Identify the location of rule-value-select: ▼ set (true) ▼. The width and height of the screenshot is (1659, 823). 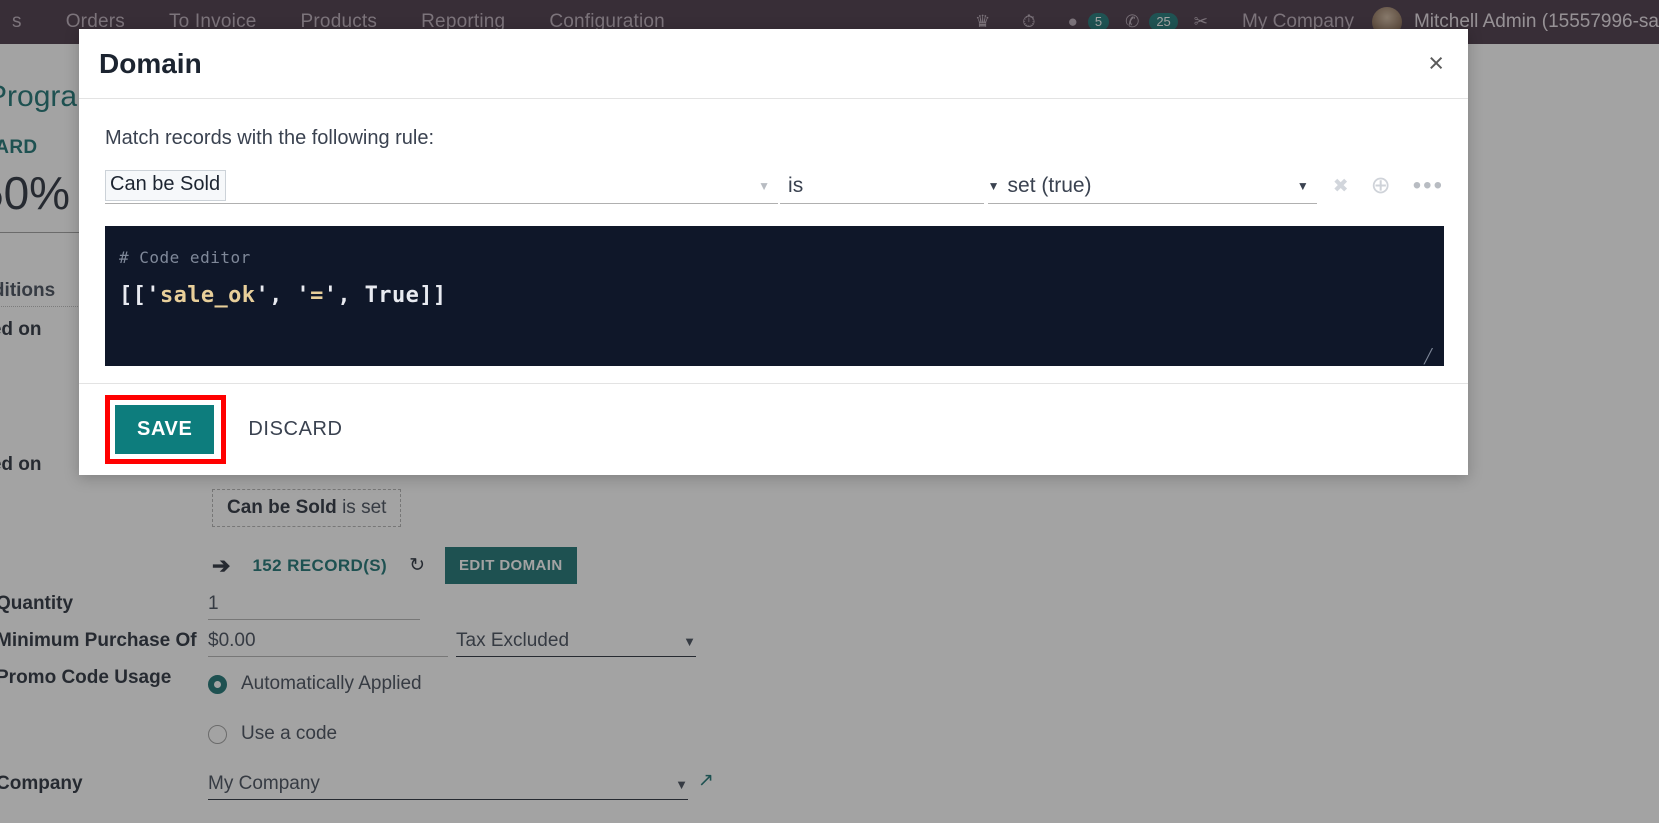
(1152, 186).